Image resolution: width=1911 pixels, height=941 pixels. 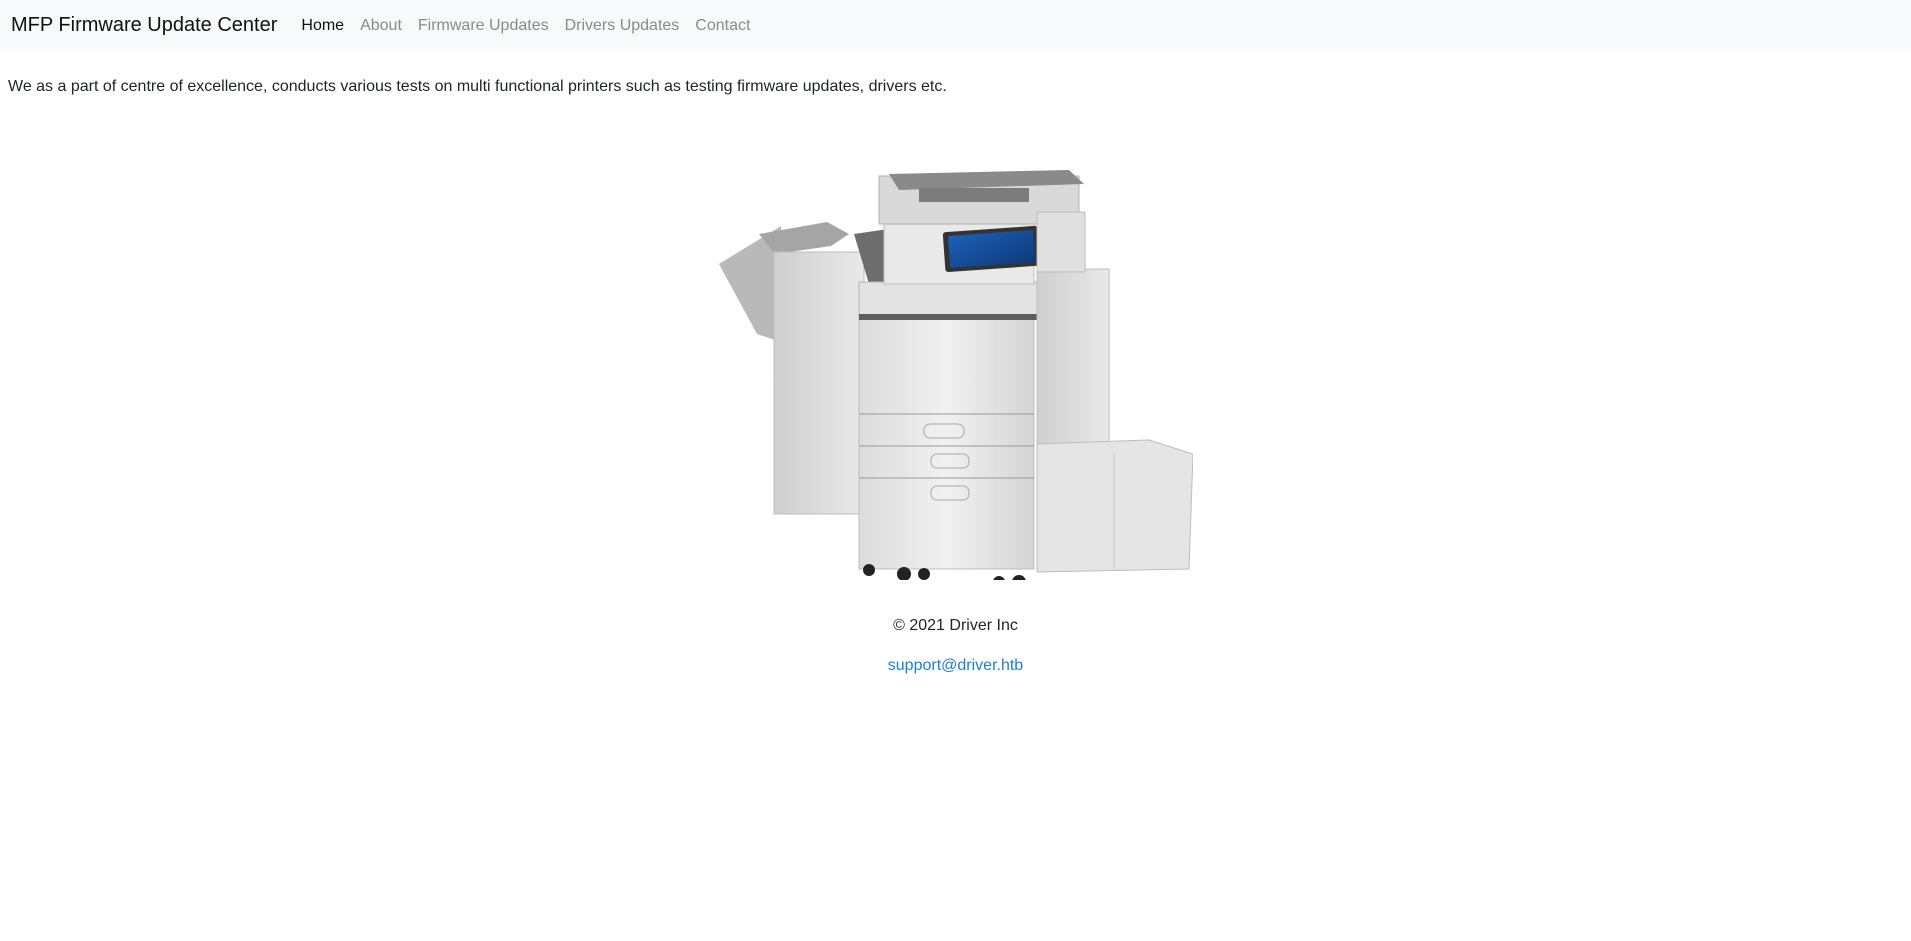 What do you see at coordinates (722, 26) in the screenshot?
I see `nav-contact-link: Contact` at bounding box center [722, 26].